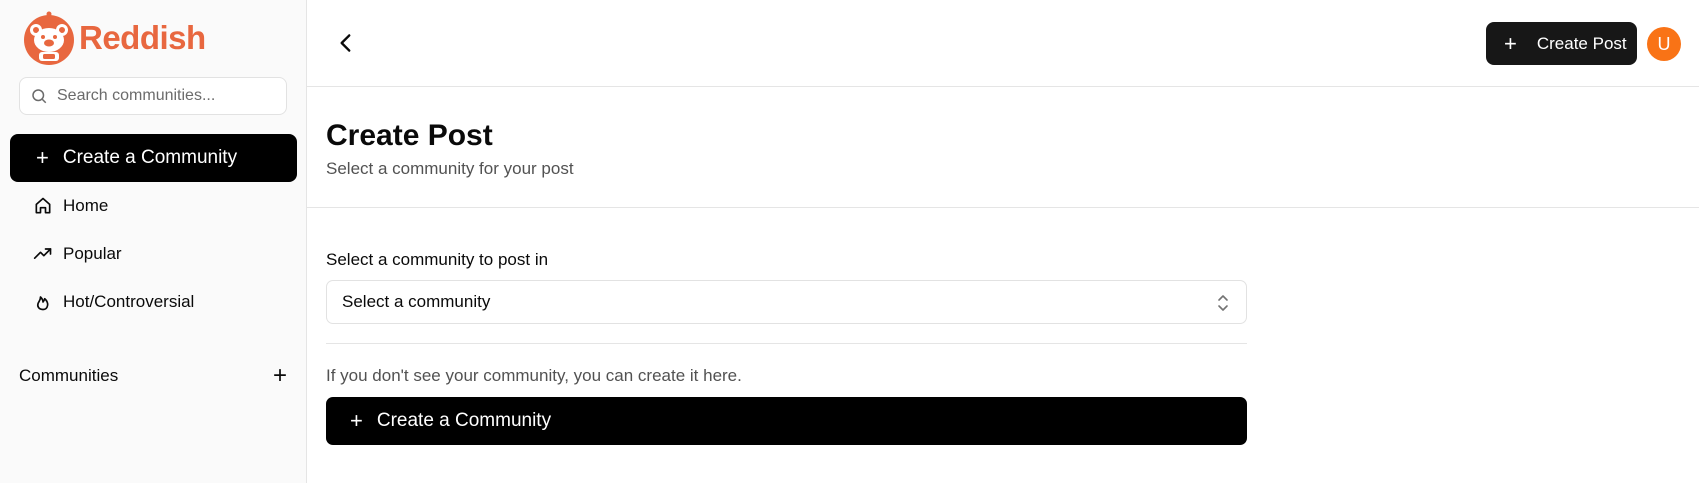 The image size is (1699, 483). I want to click on logo: Reddish, so click(113, 38).